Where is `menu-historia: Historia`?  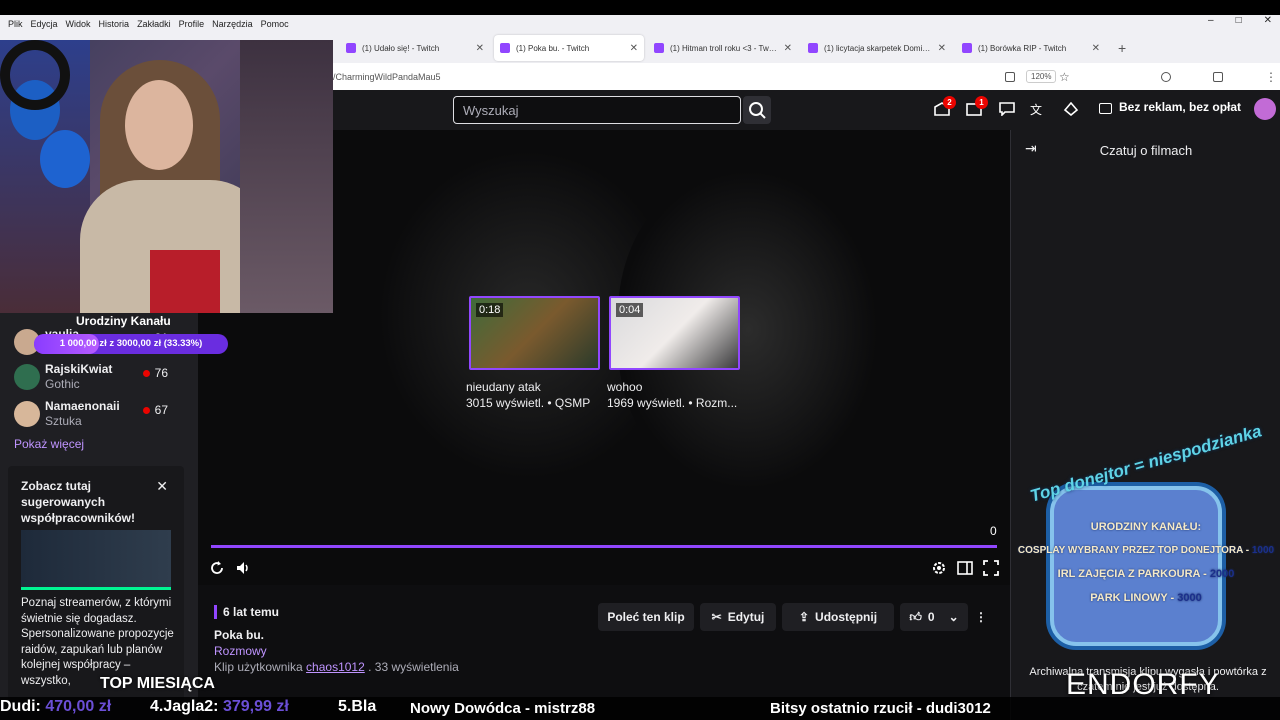
menu-historia: Historia is located at coordinates (114, 24).